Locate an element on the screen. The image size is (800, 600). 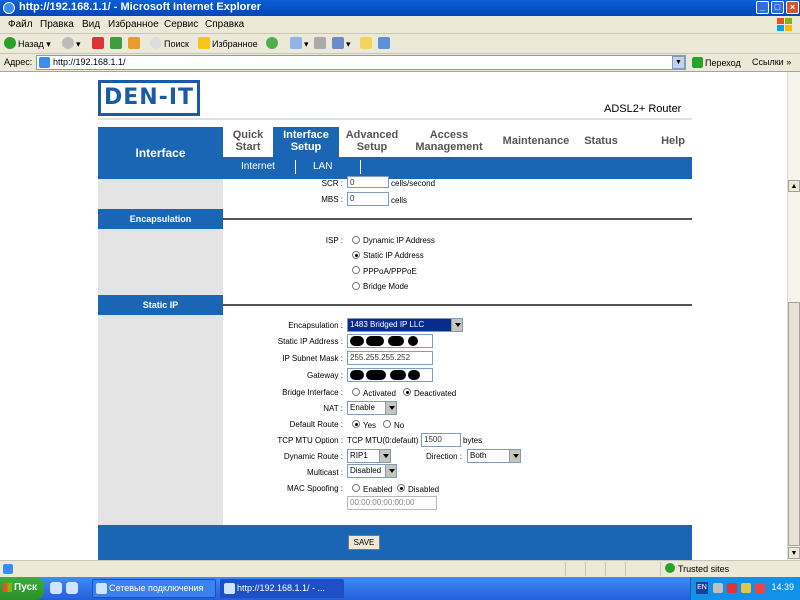
back-arrow-icon is located at coordinates (10, 43).